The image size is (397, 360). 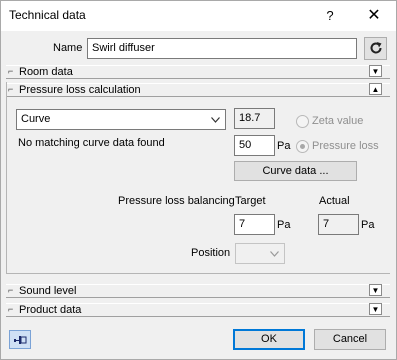 What do you see at coordinates (350, 339) in the screenshot?
I see `cancel-button: Cancel` at bounding box center [350, 339].